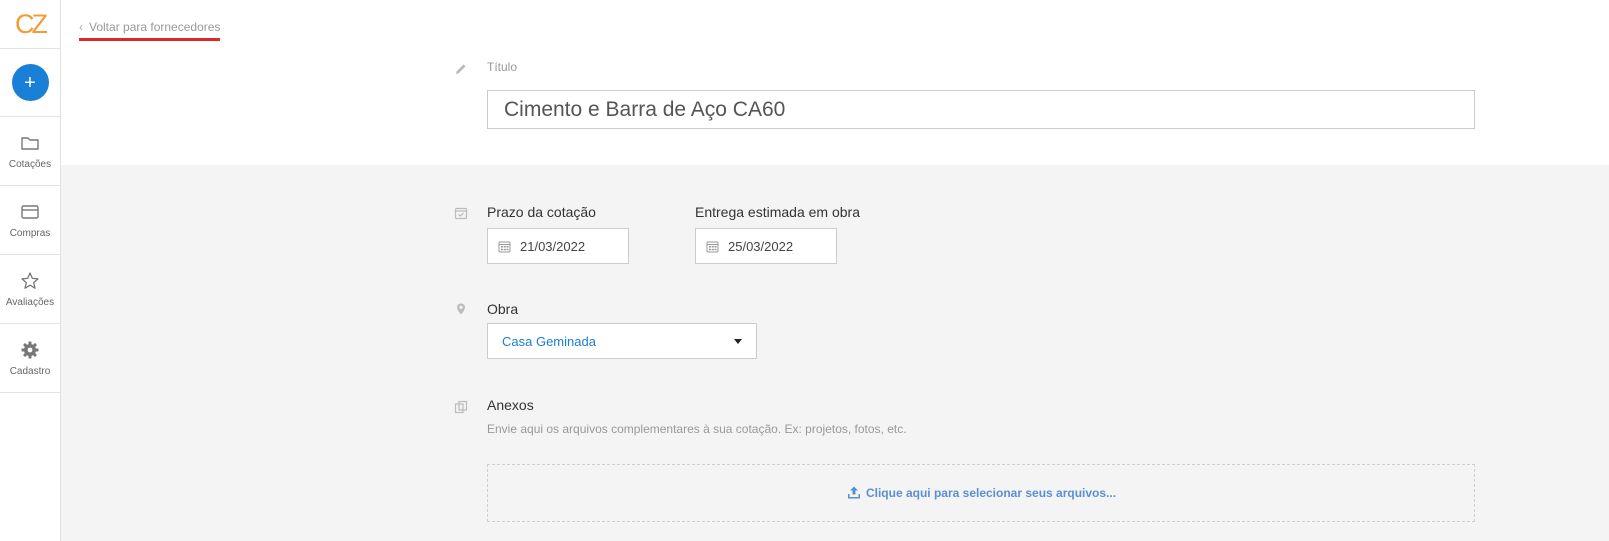 This screenshot has height=541, width=1609. I want to click on delivery-date-value: 25/03/2022, so click(761, 246).